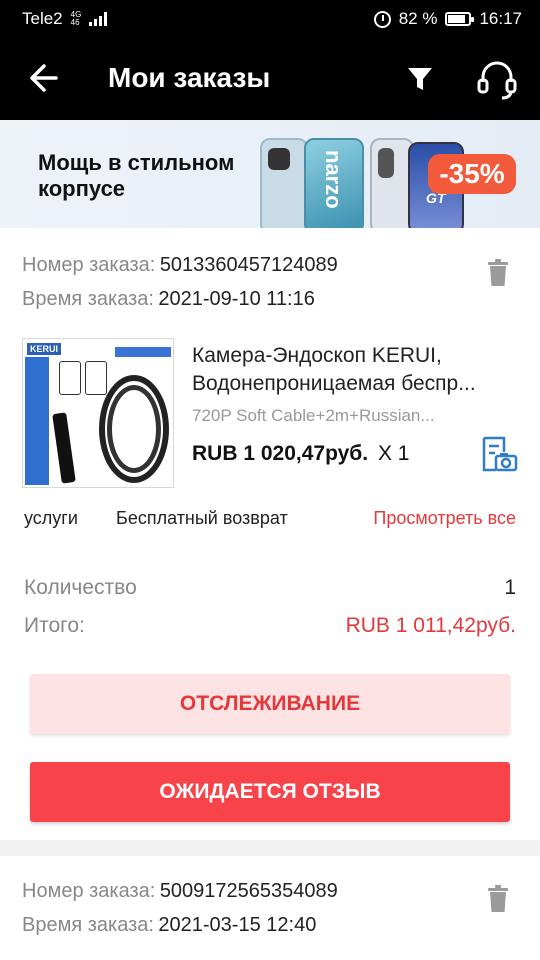 The width and height of the screenshot is (540, 960). What do you see at coordinates (270, 625) in the screenshot?
I see `total-row: Итого: RUB 1 011,42руб.` at bounding box center [270, 625].